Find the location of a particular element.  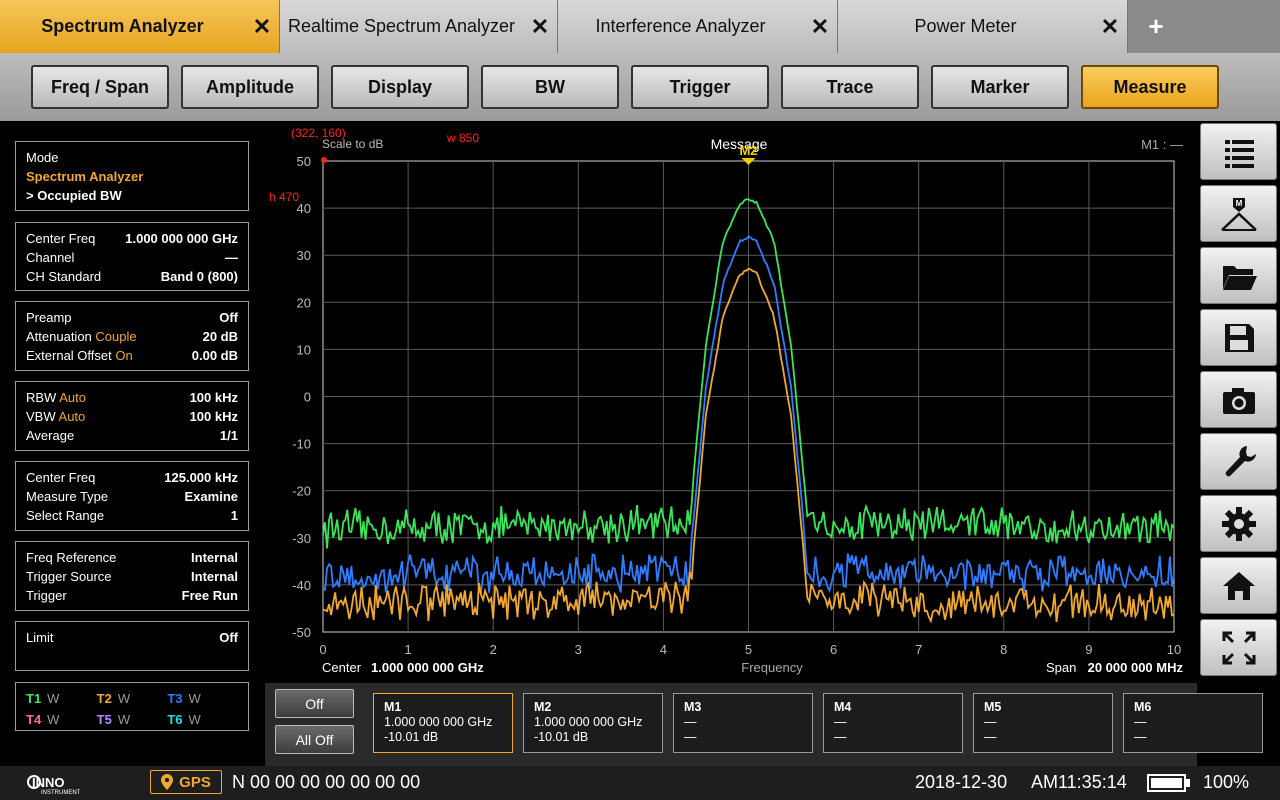

info-value: — is located at coordinates (231, 257).